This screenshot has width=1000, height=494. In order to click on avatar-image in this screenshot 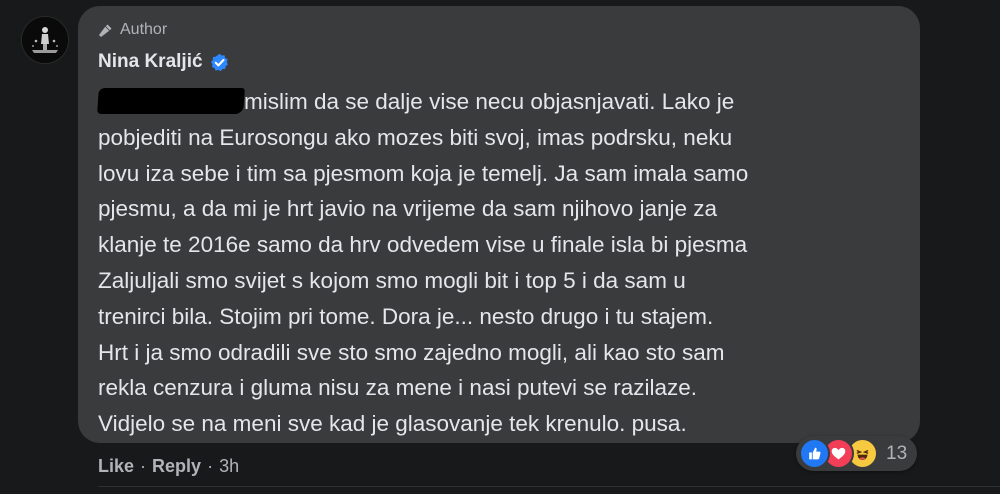, I will do `click(45, 40)`.